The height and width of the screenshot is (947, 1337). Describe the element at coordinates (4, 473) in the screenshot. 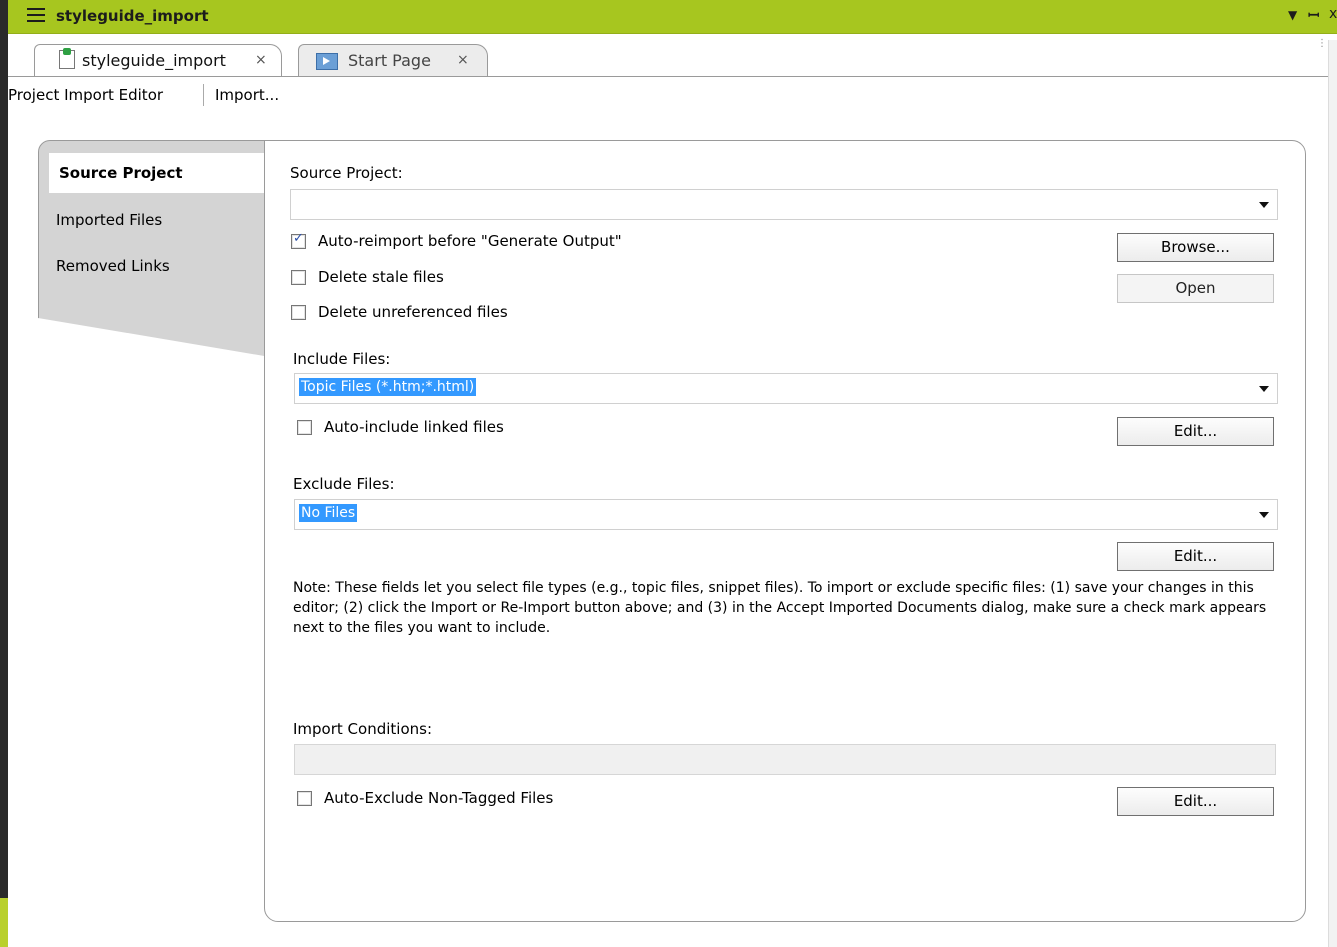

I see `window-left-edge` at that location.